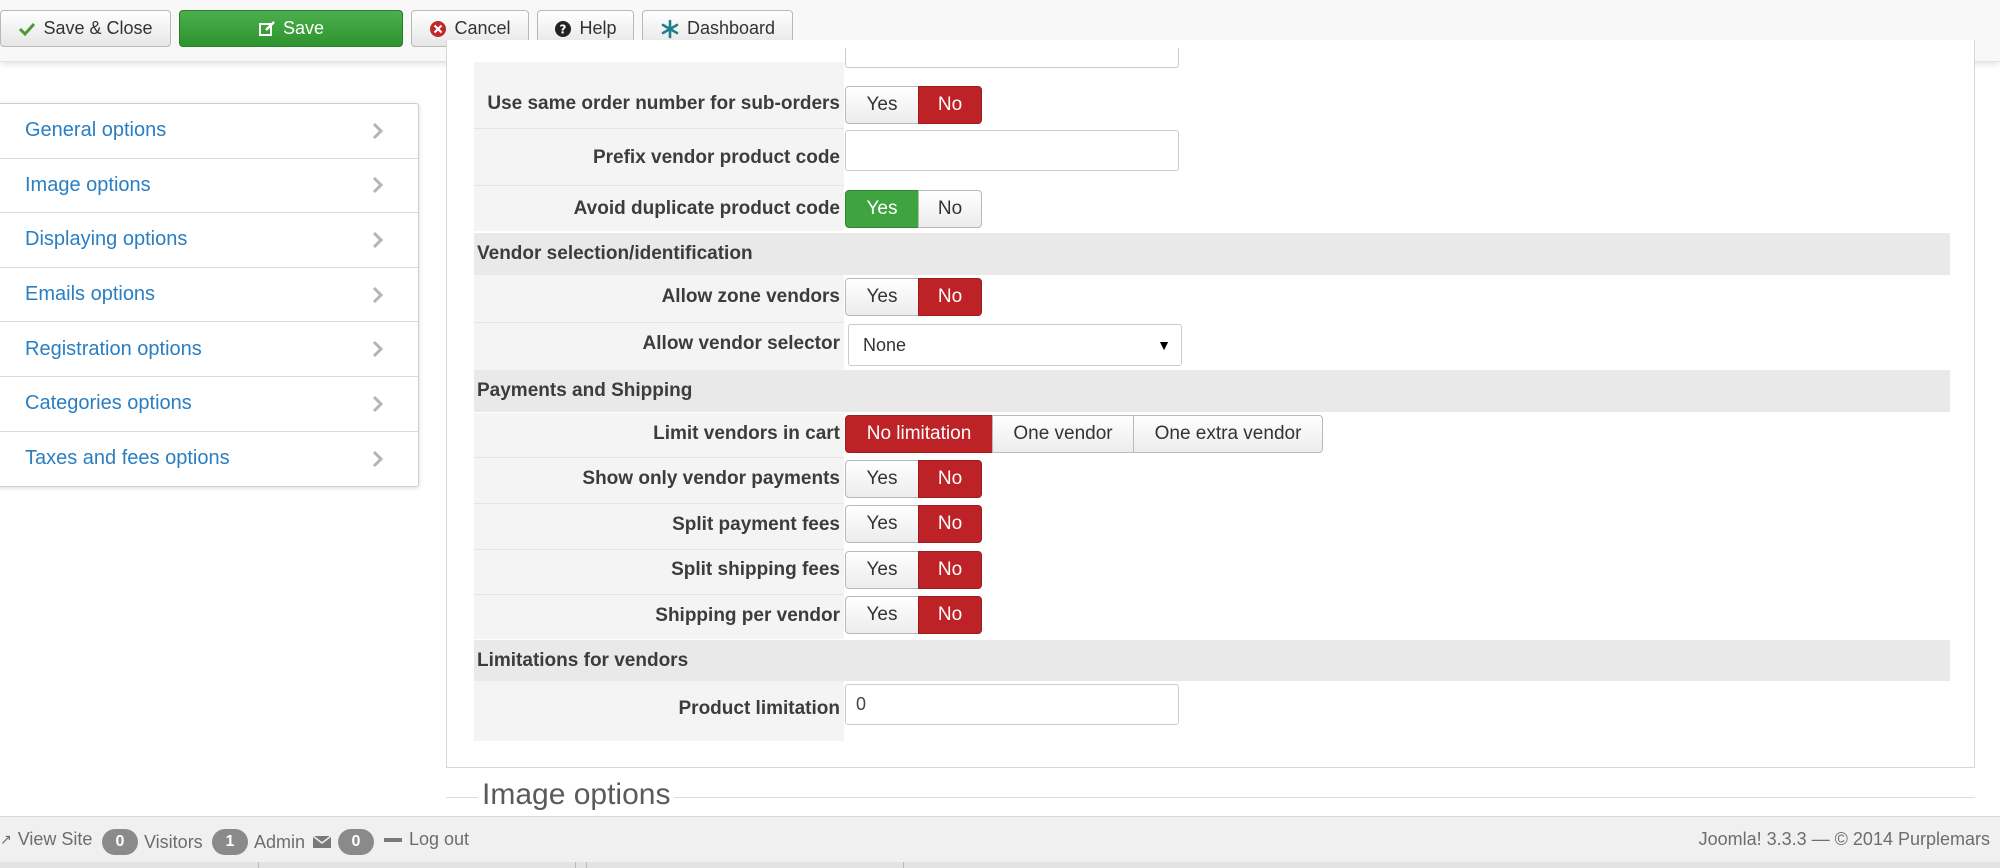 Image resolution: width=2000 pixels, height=868 pixels. I want to click on sidebar-item-registration: Registration options, so click(209, 349).